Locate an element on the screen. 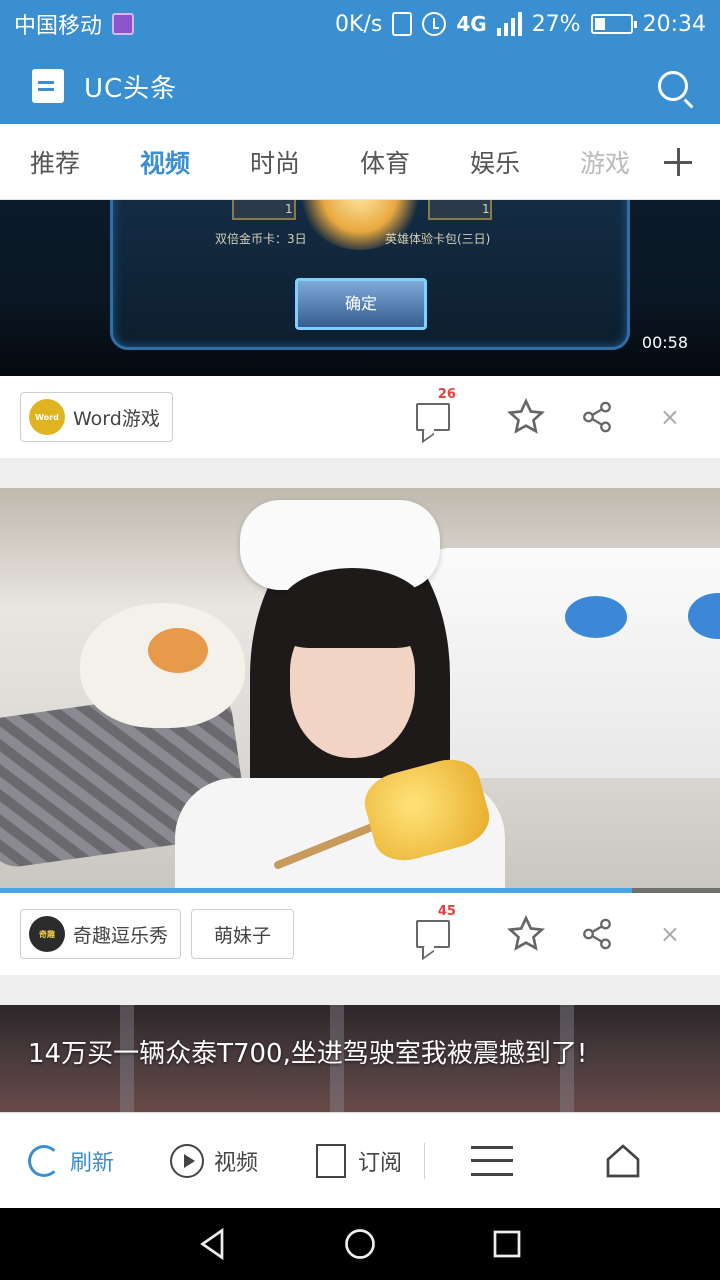 The image size is (720, 1280). source-tag: 奇趣 奇趣逗乐秀 is located at coordinates (101, 934).